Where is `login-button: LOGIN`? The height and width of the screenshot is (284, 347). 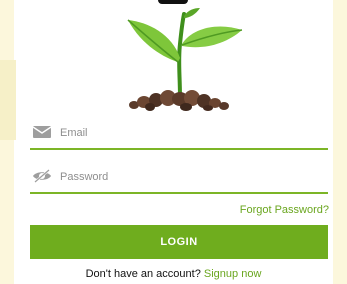 login-button: LOGIN is located at coordinates (179, 242).